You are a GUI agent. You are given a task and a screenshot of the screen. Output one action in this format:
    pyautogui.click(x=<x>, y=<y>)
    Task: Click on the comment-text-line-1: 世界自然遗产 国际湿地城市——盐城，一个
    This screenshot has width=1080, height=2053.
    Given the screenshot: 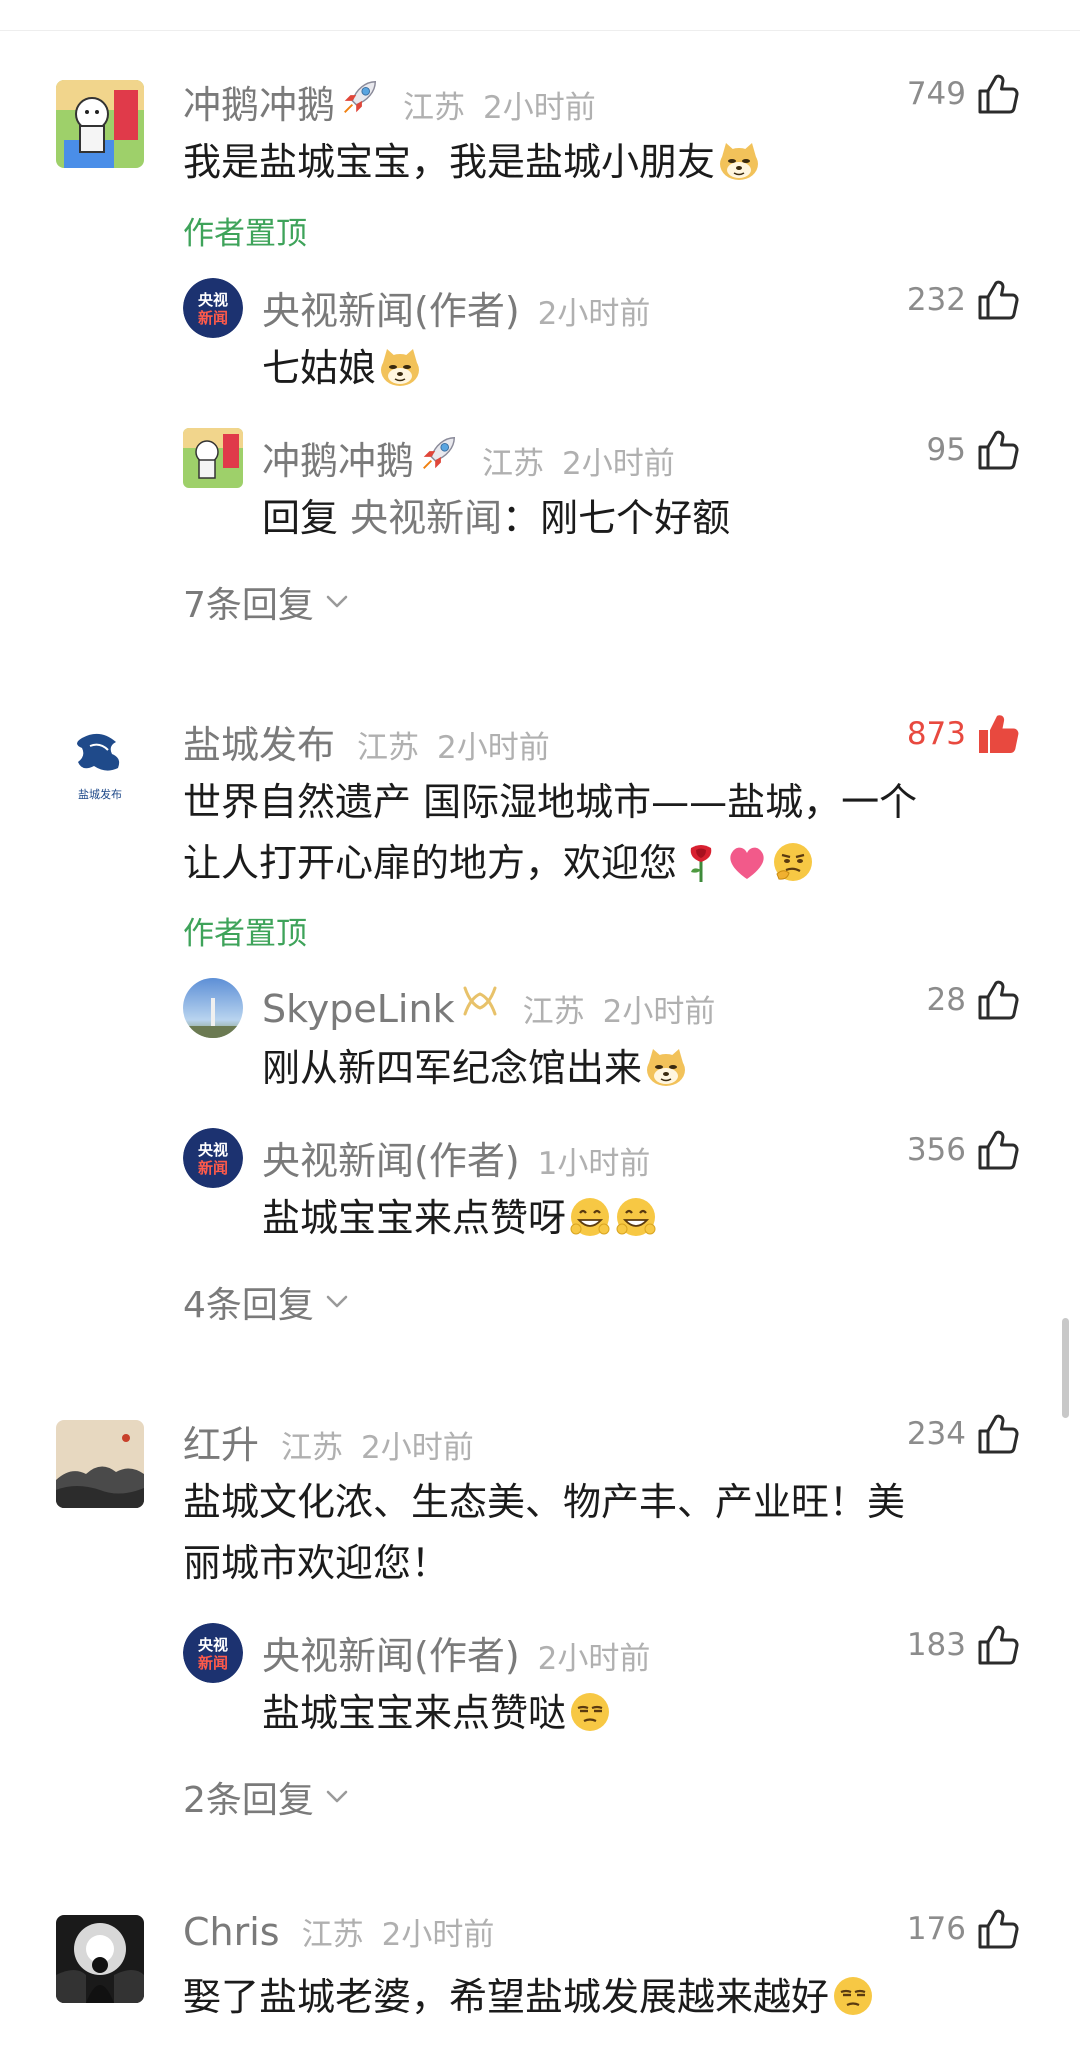 What is the action you would take?
    pyautogui.click(x=550, y=802)
    